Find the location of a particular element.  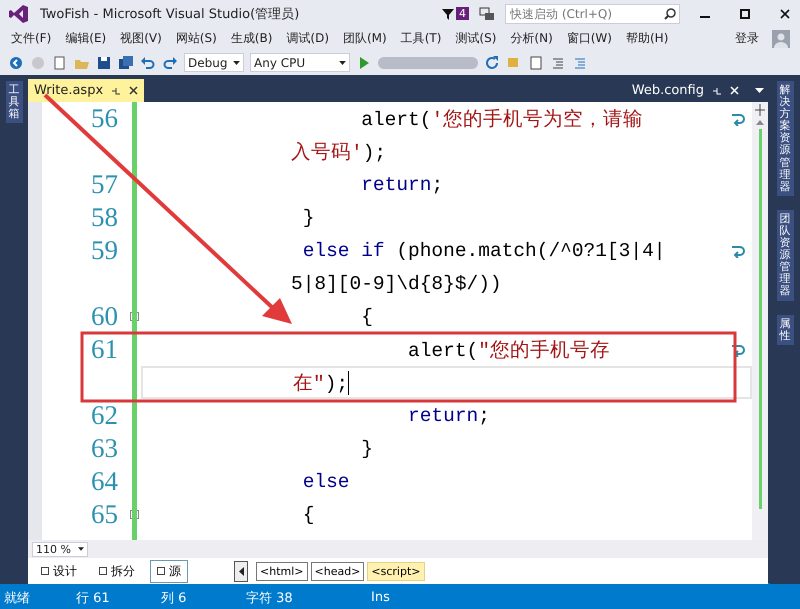

scrollbar is located at coordinates (760, 321).